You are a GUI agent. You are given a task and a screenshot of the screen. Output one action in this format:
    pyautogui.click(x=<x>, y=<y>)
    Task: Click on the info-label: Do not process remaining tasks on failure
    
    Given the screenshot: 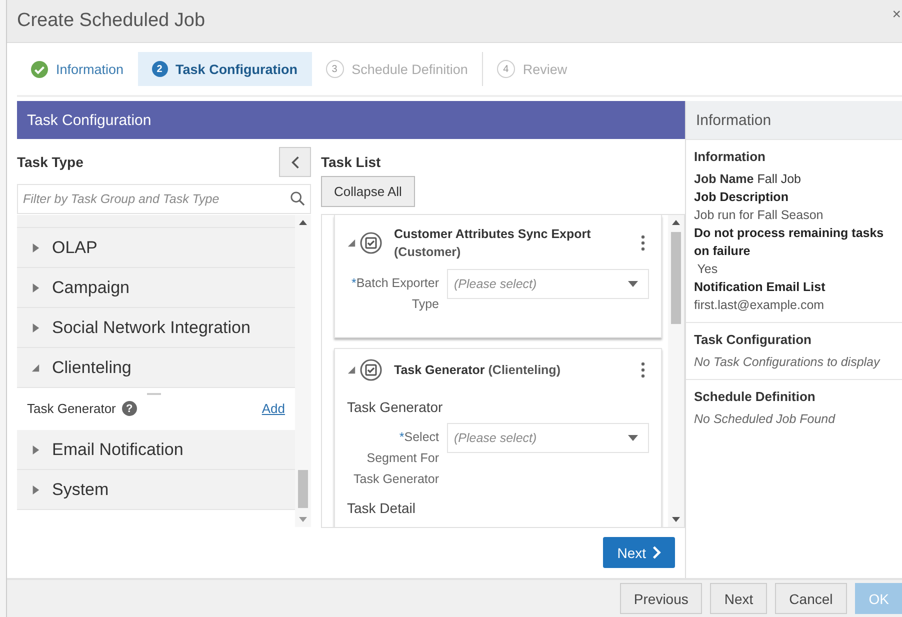 What is the action you would take?
    pyautogui.click(x=789, y=242)
    